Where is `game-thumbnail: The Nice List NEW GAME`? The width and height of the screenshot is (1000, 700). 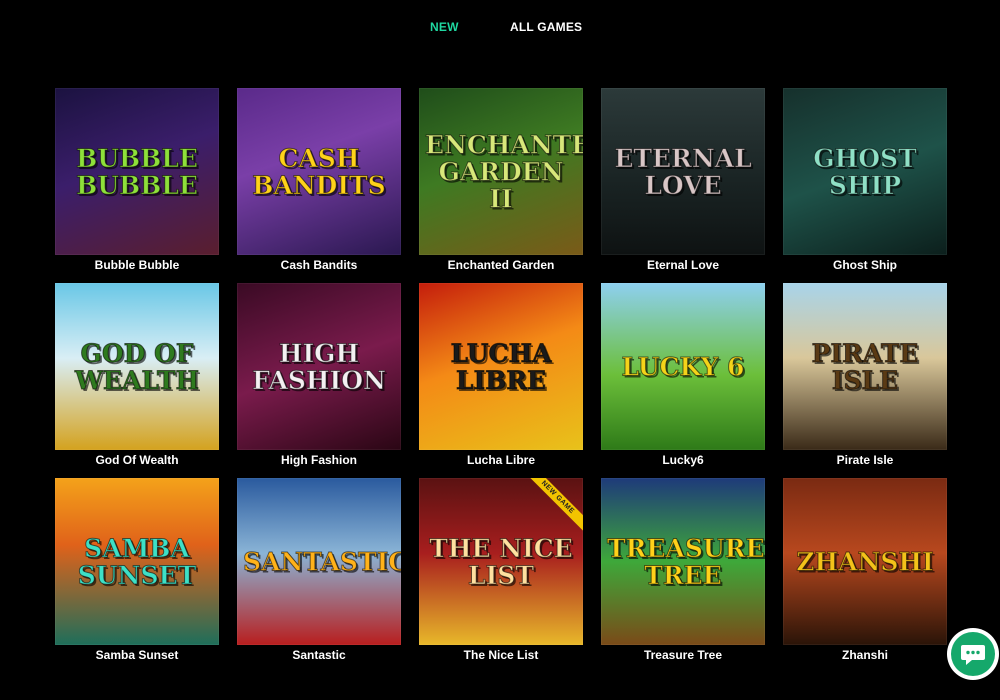
game-thumbnail: The Nice List NEW GAME is located at coordinates (501, 561).